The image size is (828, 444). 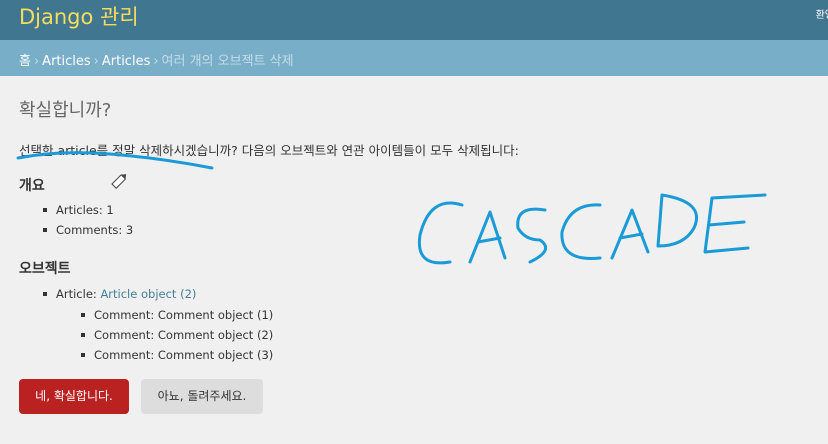 I want to click on underline-annotation, so click(x=115, y=160).